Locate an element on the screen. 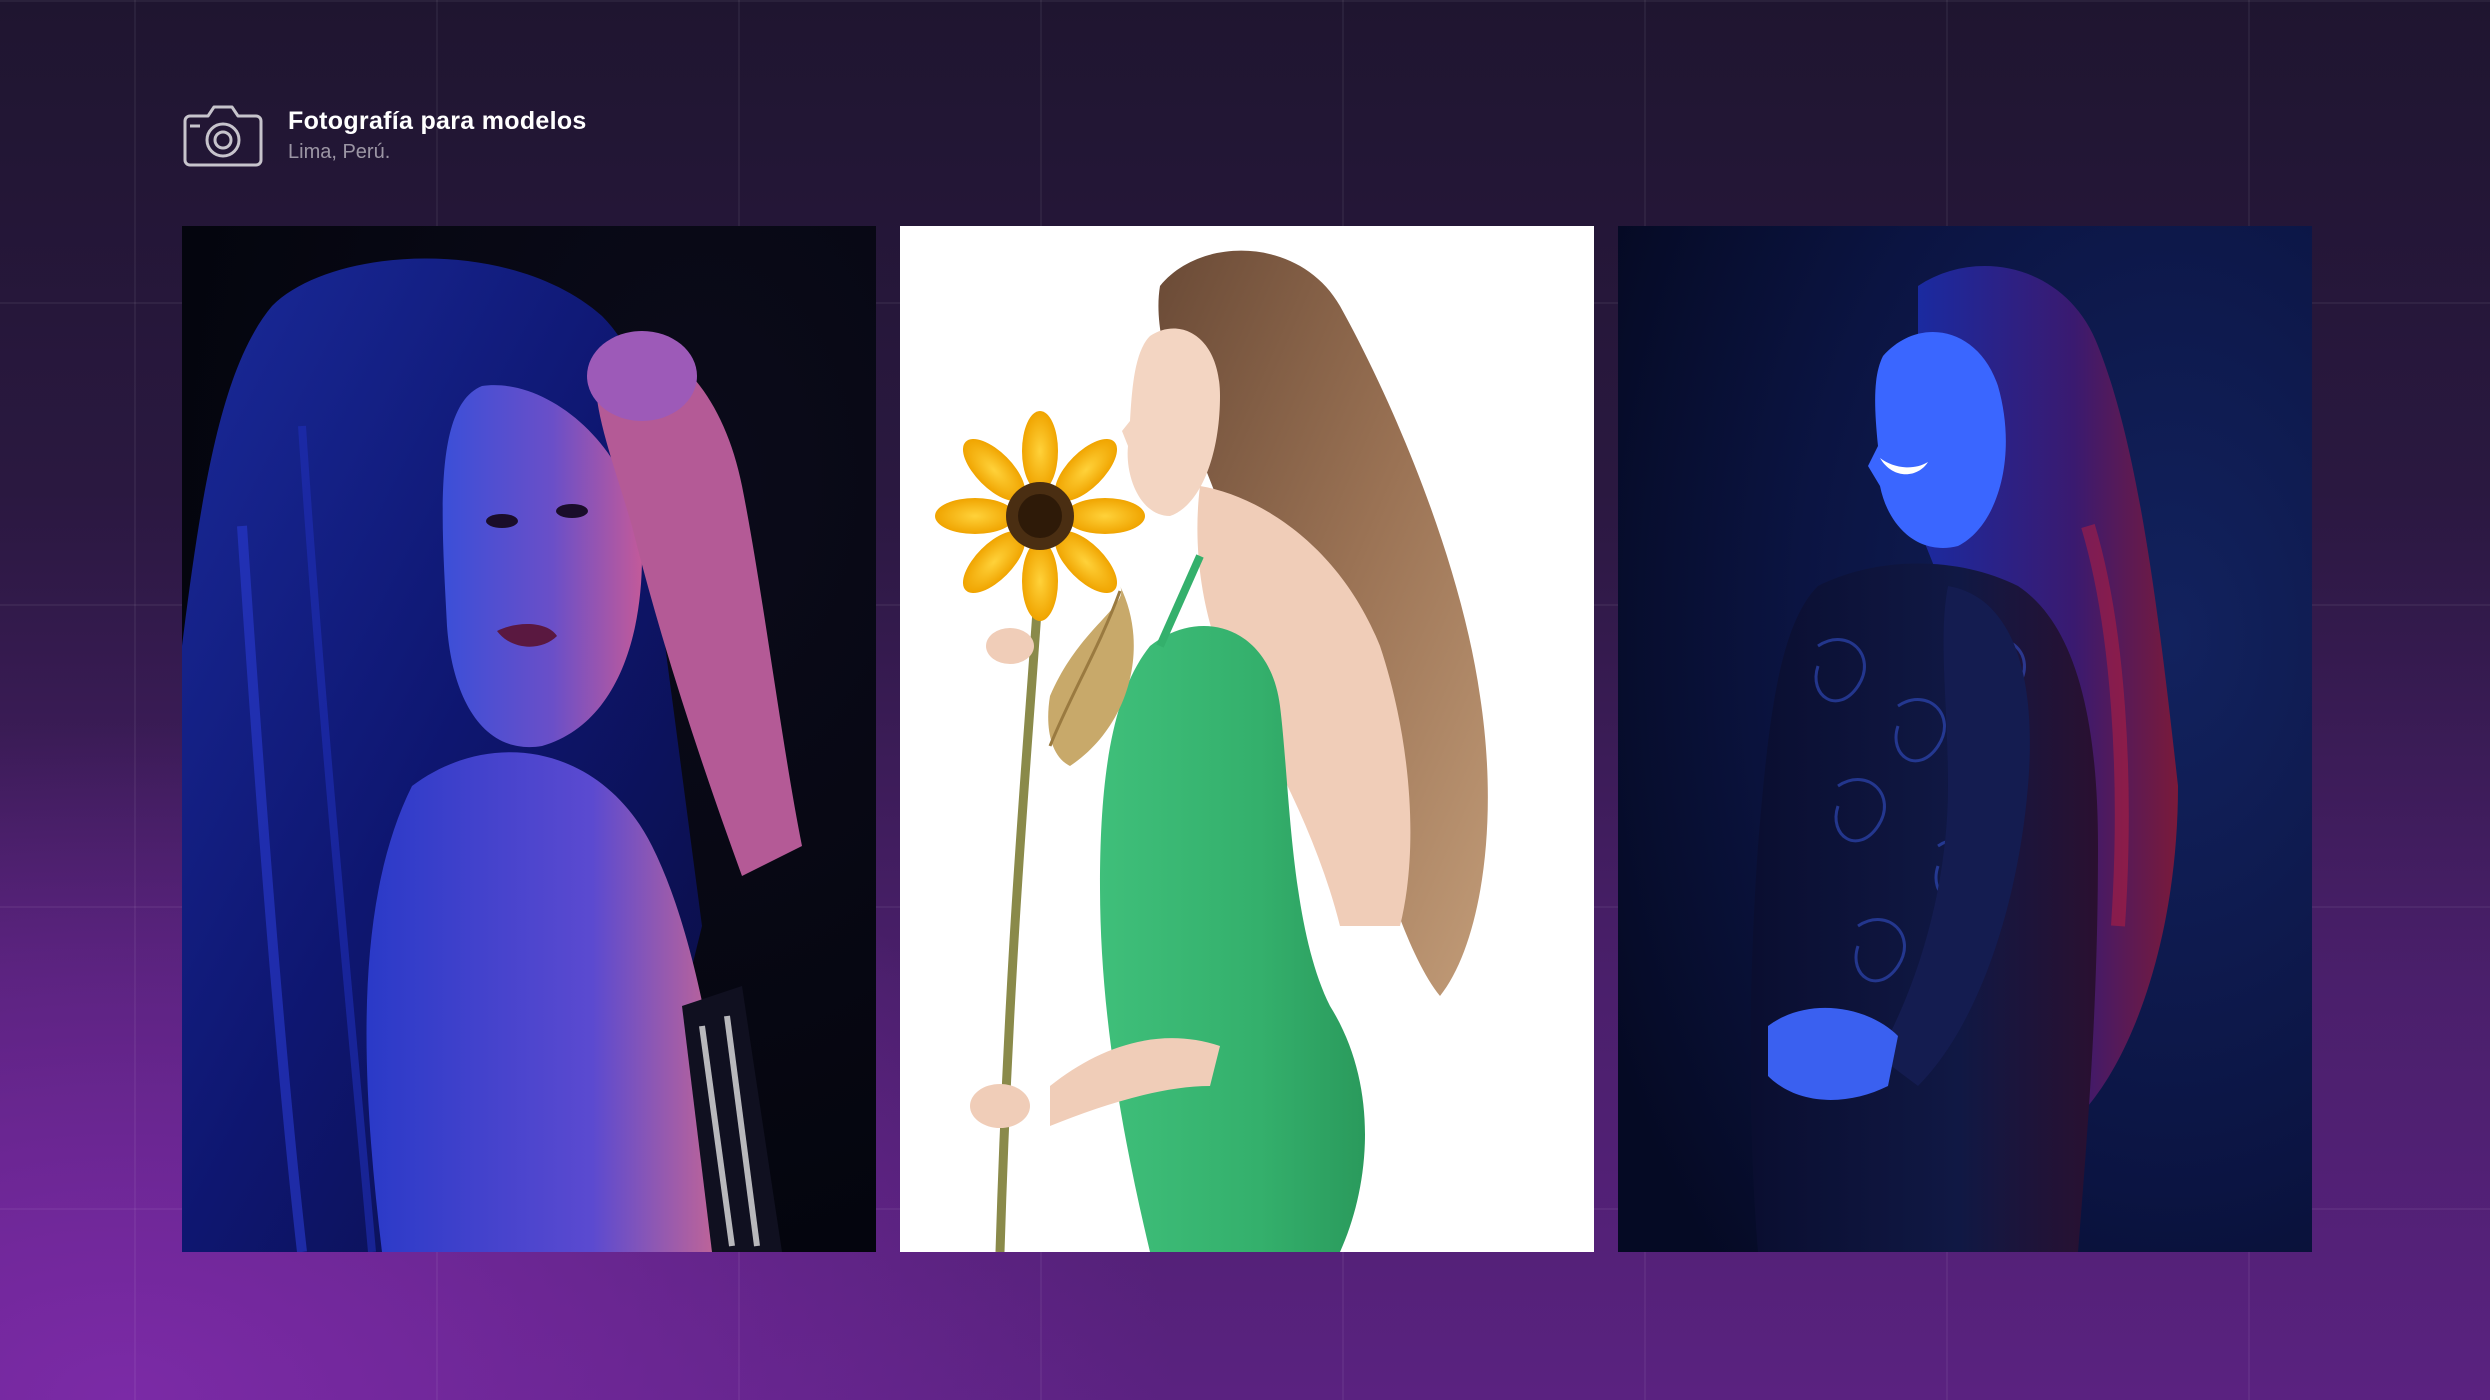  brand-header: Fotografía para modelos Lima, Perú. is located at coordinates (384, 135).